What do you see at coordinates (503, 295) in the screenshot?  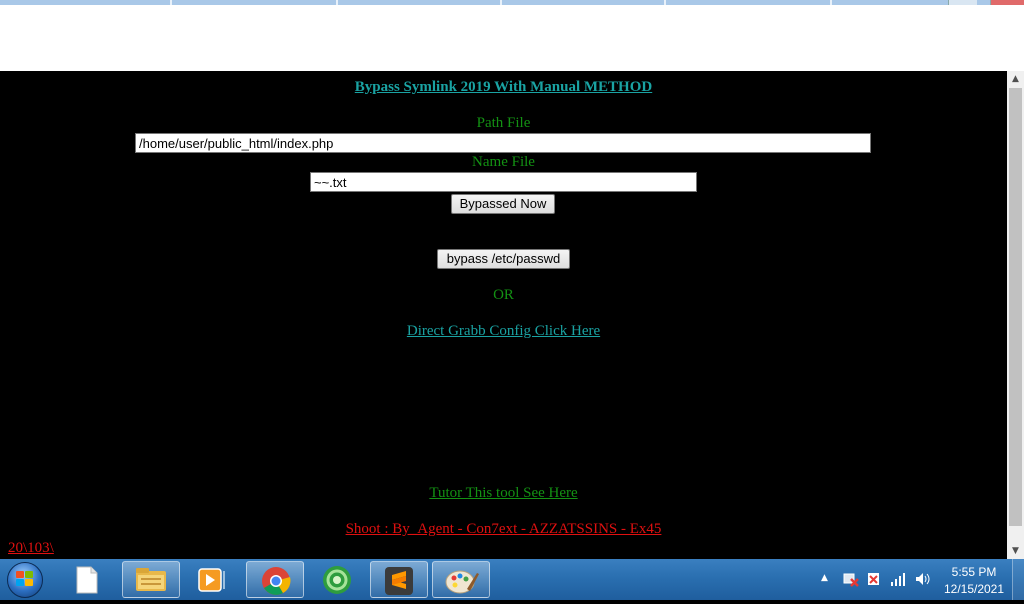 I see `or-text: OR` at bounding box center [503, 295].